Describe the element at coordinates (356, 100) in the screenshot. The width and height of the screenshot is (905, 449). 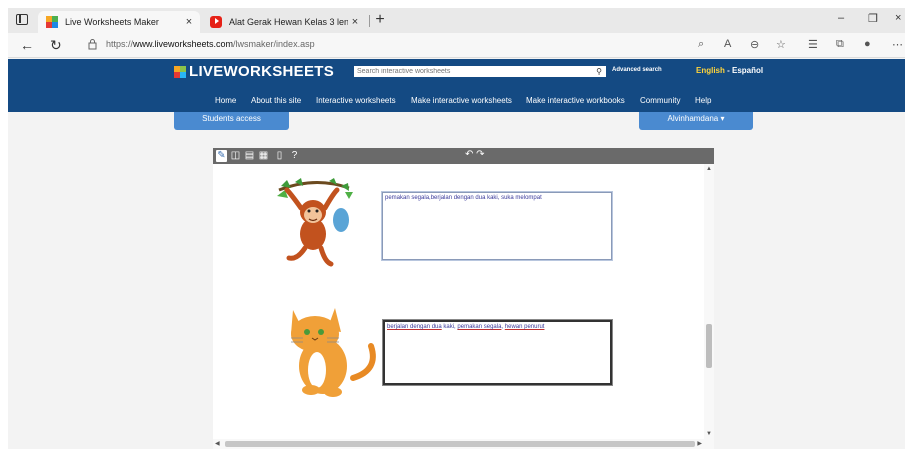
I see `nav-interactive-worksheets: Interactive worksheets` at that location.